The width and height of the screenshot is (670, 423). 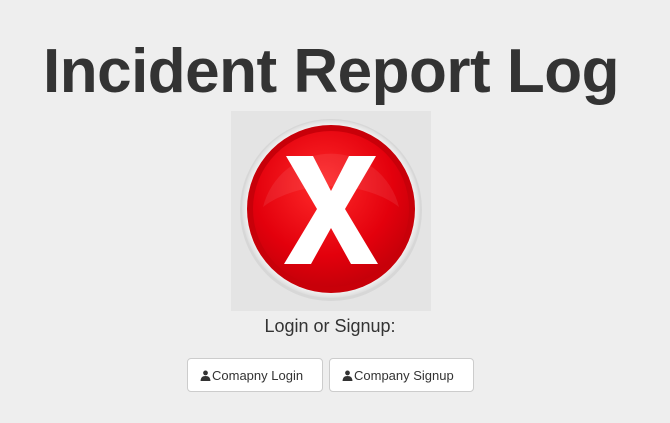 I want to click on company-signup-button: Company Signup, so click(x=401, y=375).